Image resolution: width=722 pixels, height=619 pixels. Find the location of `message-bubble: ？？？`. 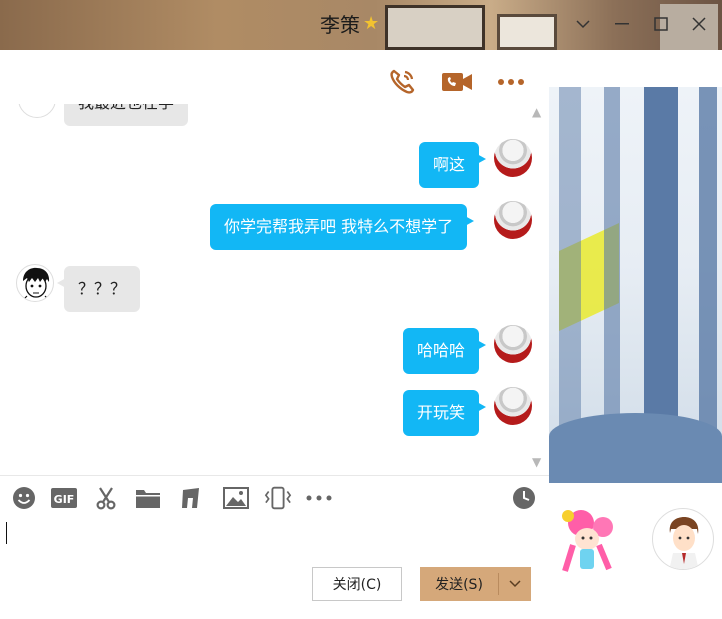

message-bubble: ？？？ is located at coordinates (98, 289).